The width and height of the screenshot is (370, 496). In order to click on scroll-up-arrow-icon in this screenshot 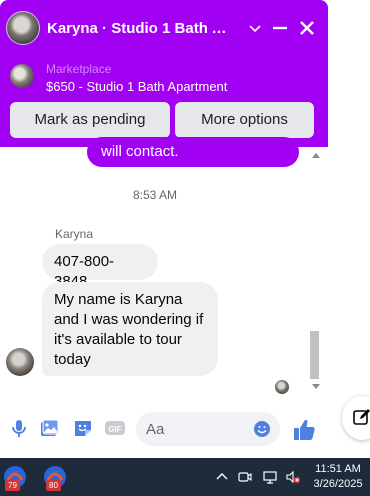, I will do `click(316, 155)`.